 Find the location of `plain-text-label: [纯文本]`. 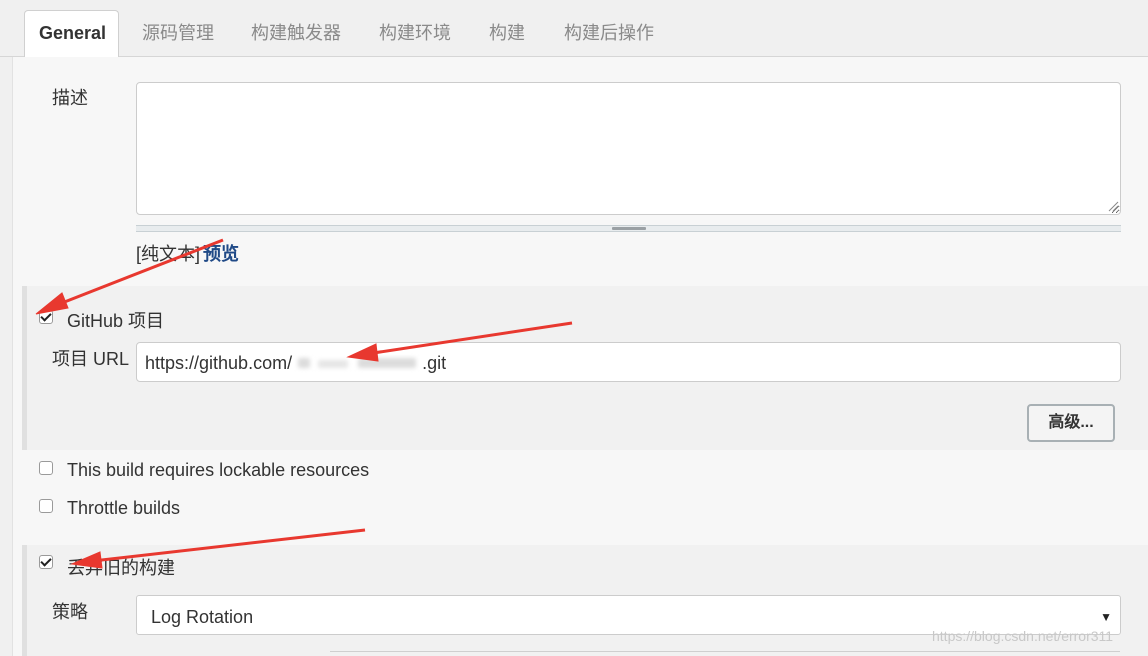

plain-text-label: [纯文本] is located at coordinates (168, 254).